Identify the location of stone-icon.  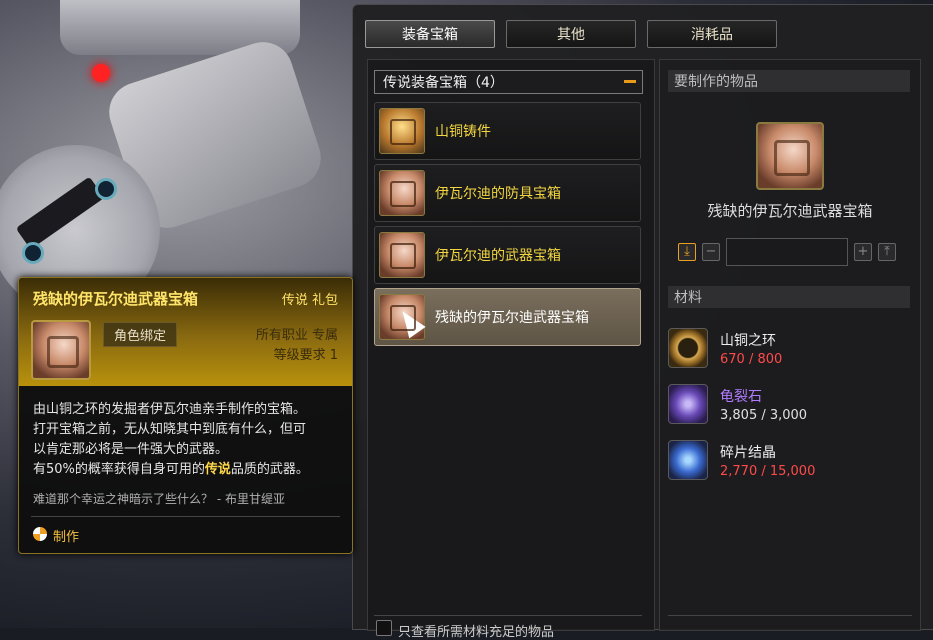
(688, 404).